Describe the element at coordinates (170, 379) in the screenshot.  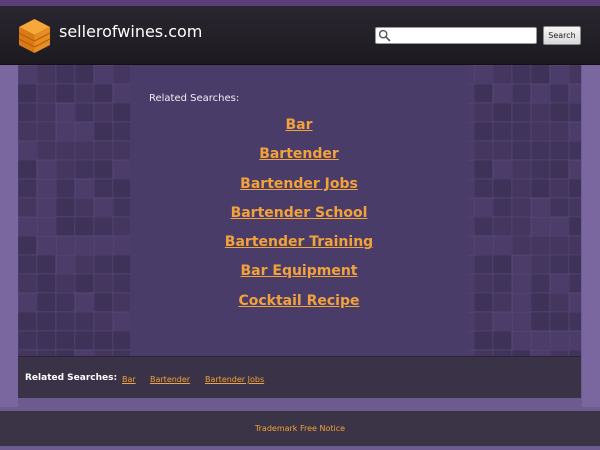
I see `bottom-link-bartender: Bartender` at that location.